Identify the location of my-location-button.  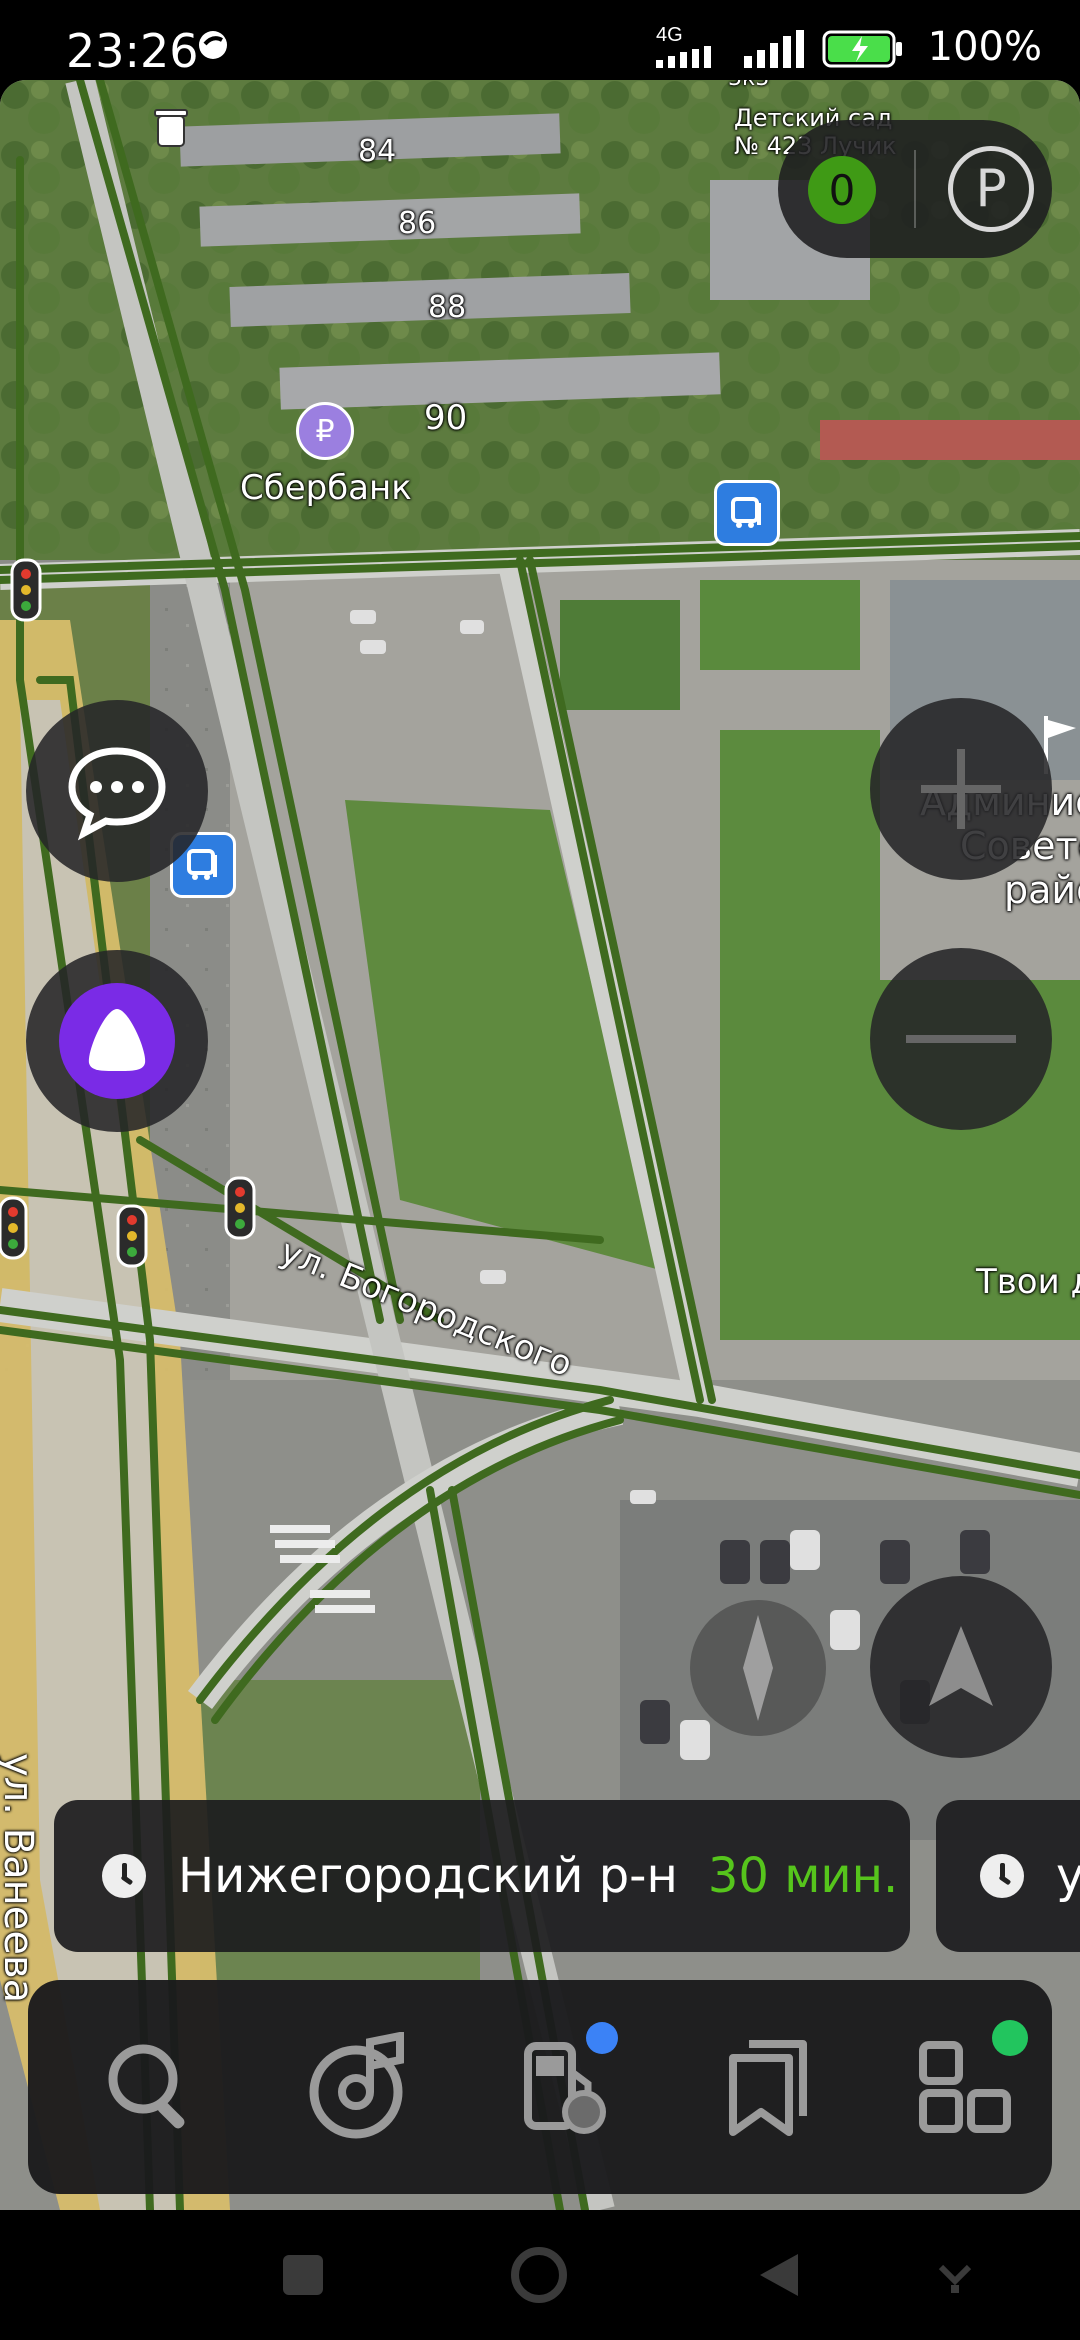
(961, 1667).